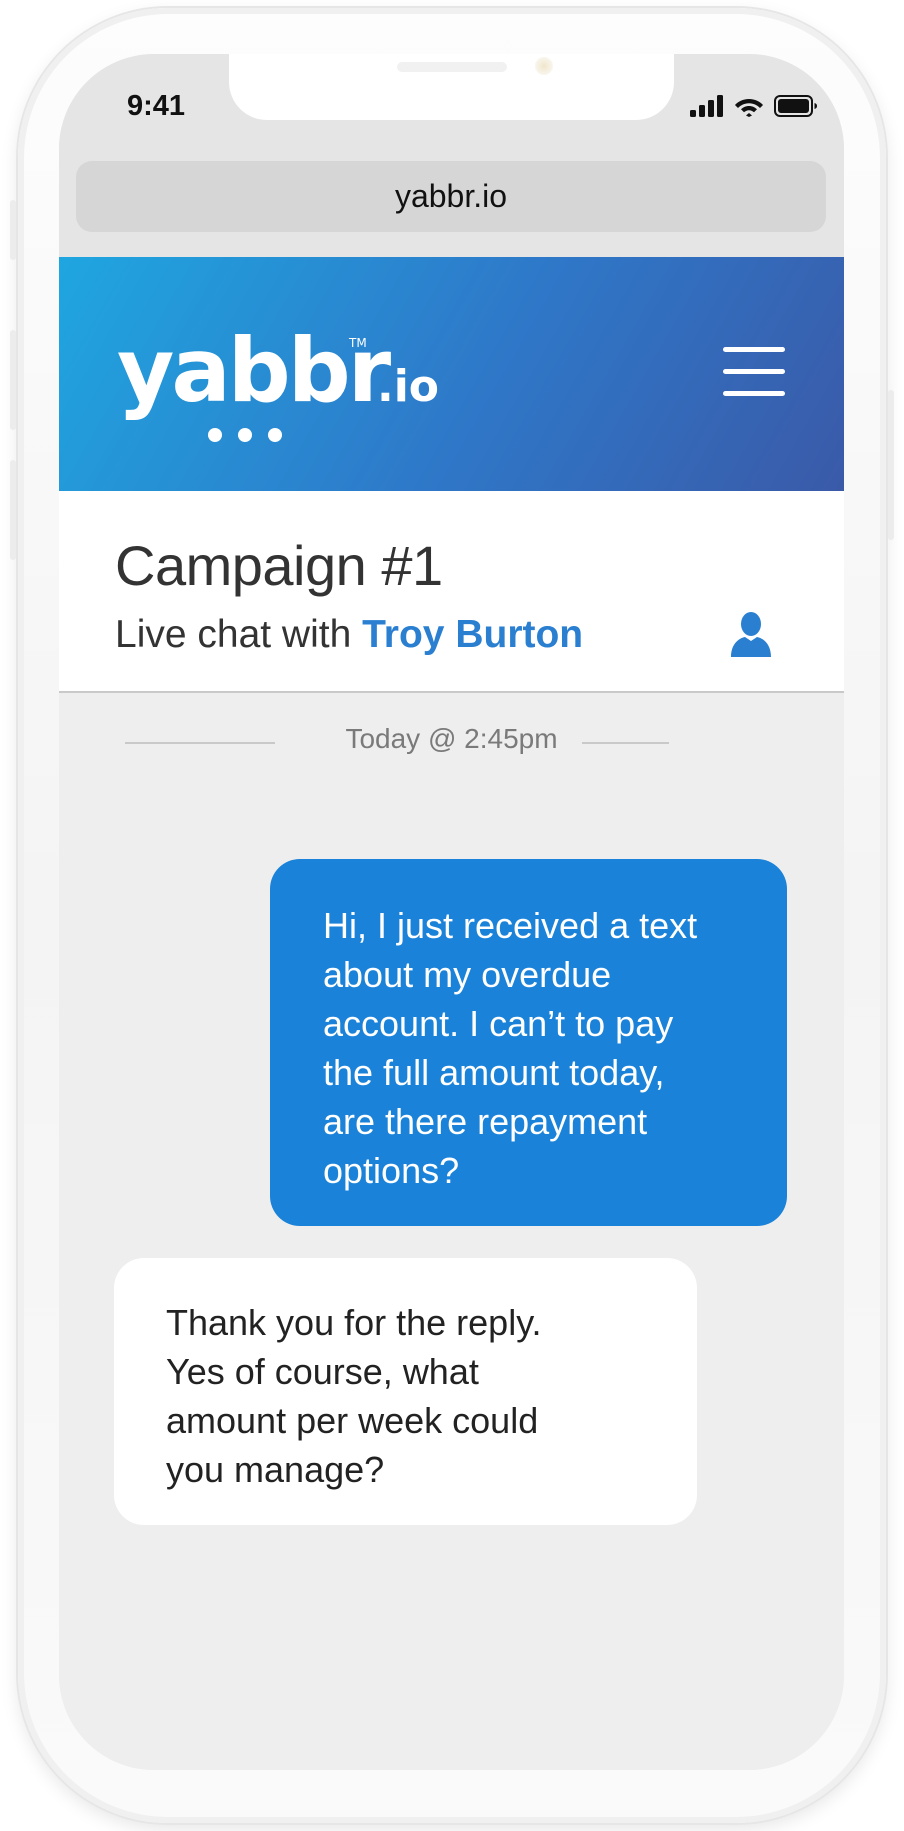  What do you see at coordinates (354, 1322) in the screenshot?
I see `message-line: Thank you for the reply.` at bounding box center [354, 1322].